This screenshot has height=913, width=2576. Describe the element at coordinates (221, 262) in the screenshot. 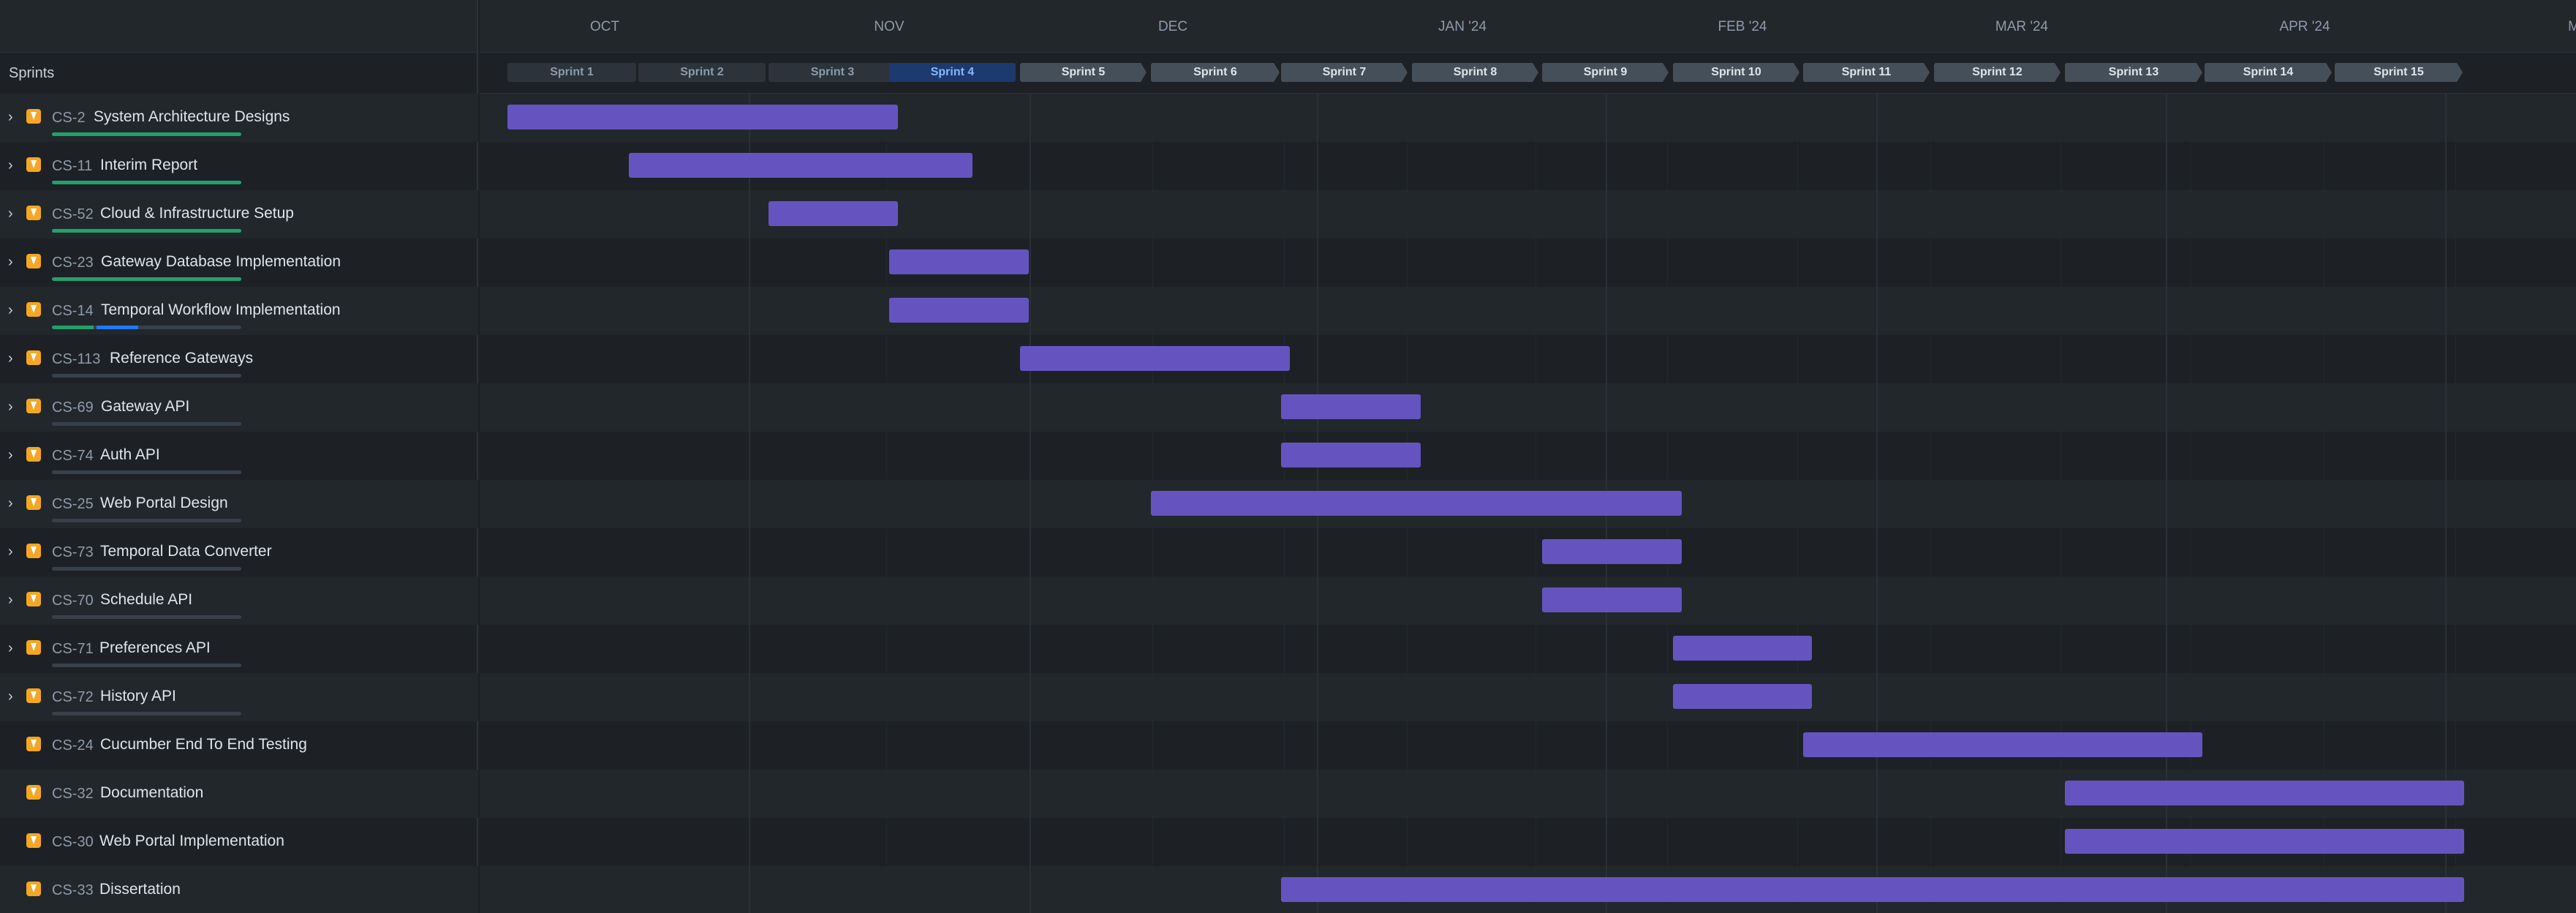

I see `epic-title: Gateway Database Implementation` at that location.